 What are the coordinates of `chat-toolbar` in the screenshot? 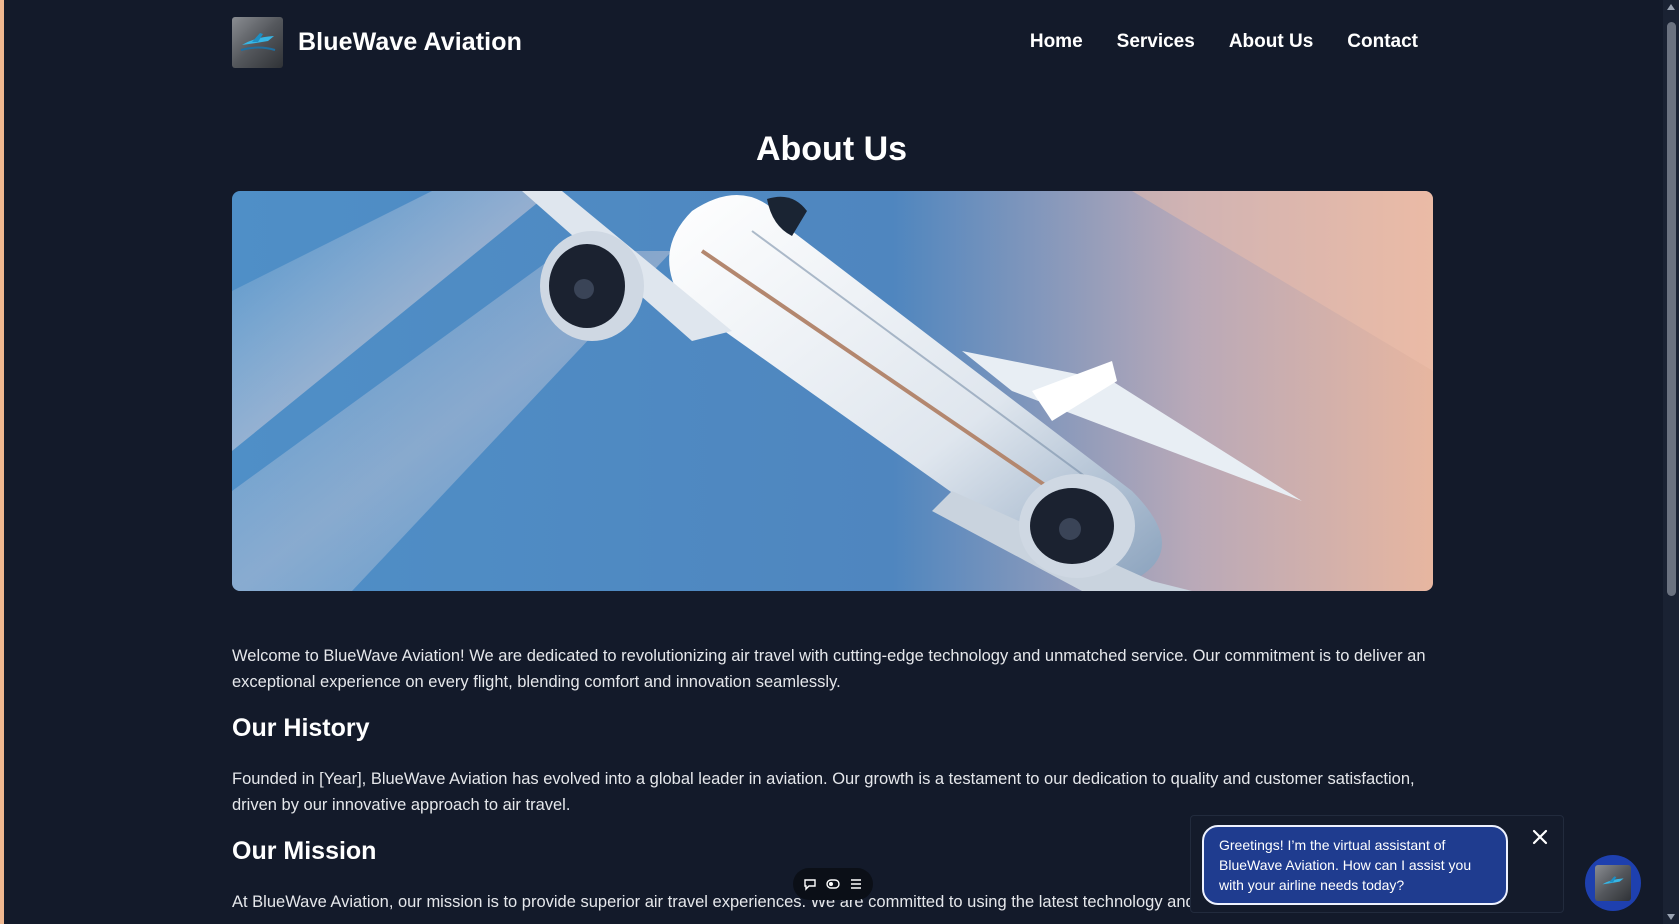 It's located at (833, 884).